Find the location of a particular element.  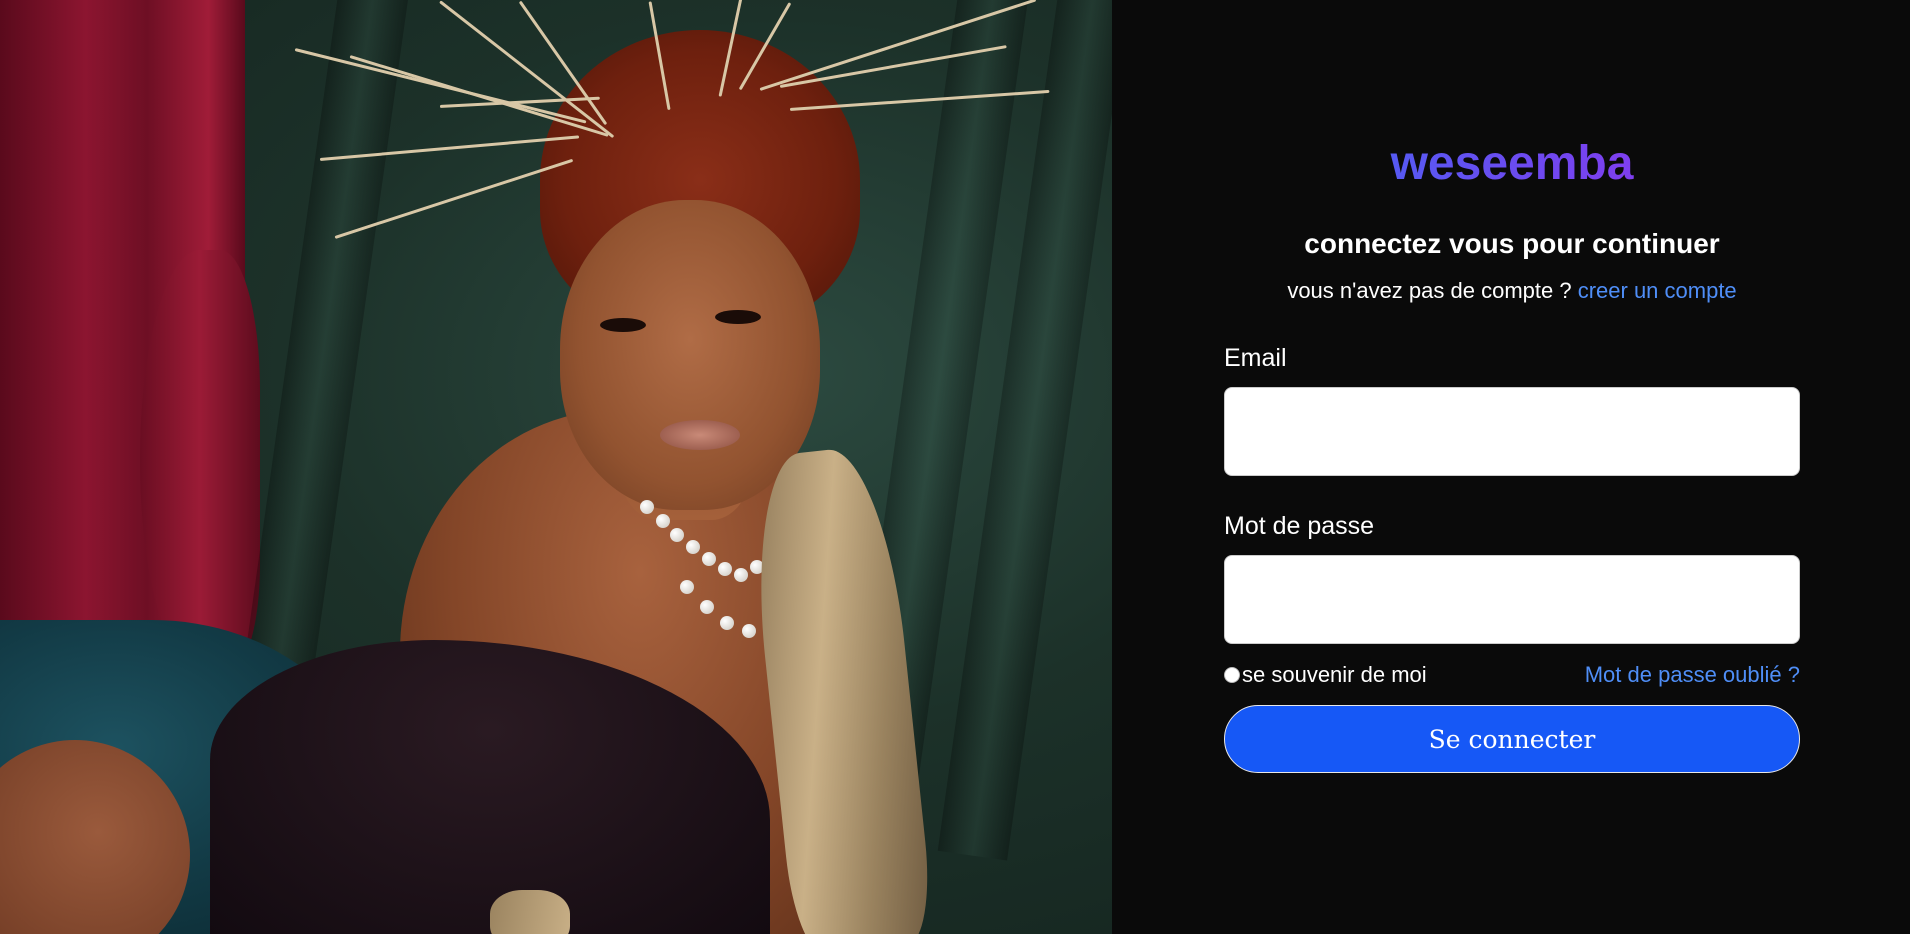

create-account-link: creer un compte is located at coordinates (1657, 290).